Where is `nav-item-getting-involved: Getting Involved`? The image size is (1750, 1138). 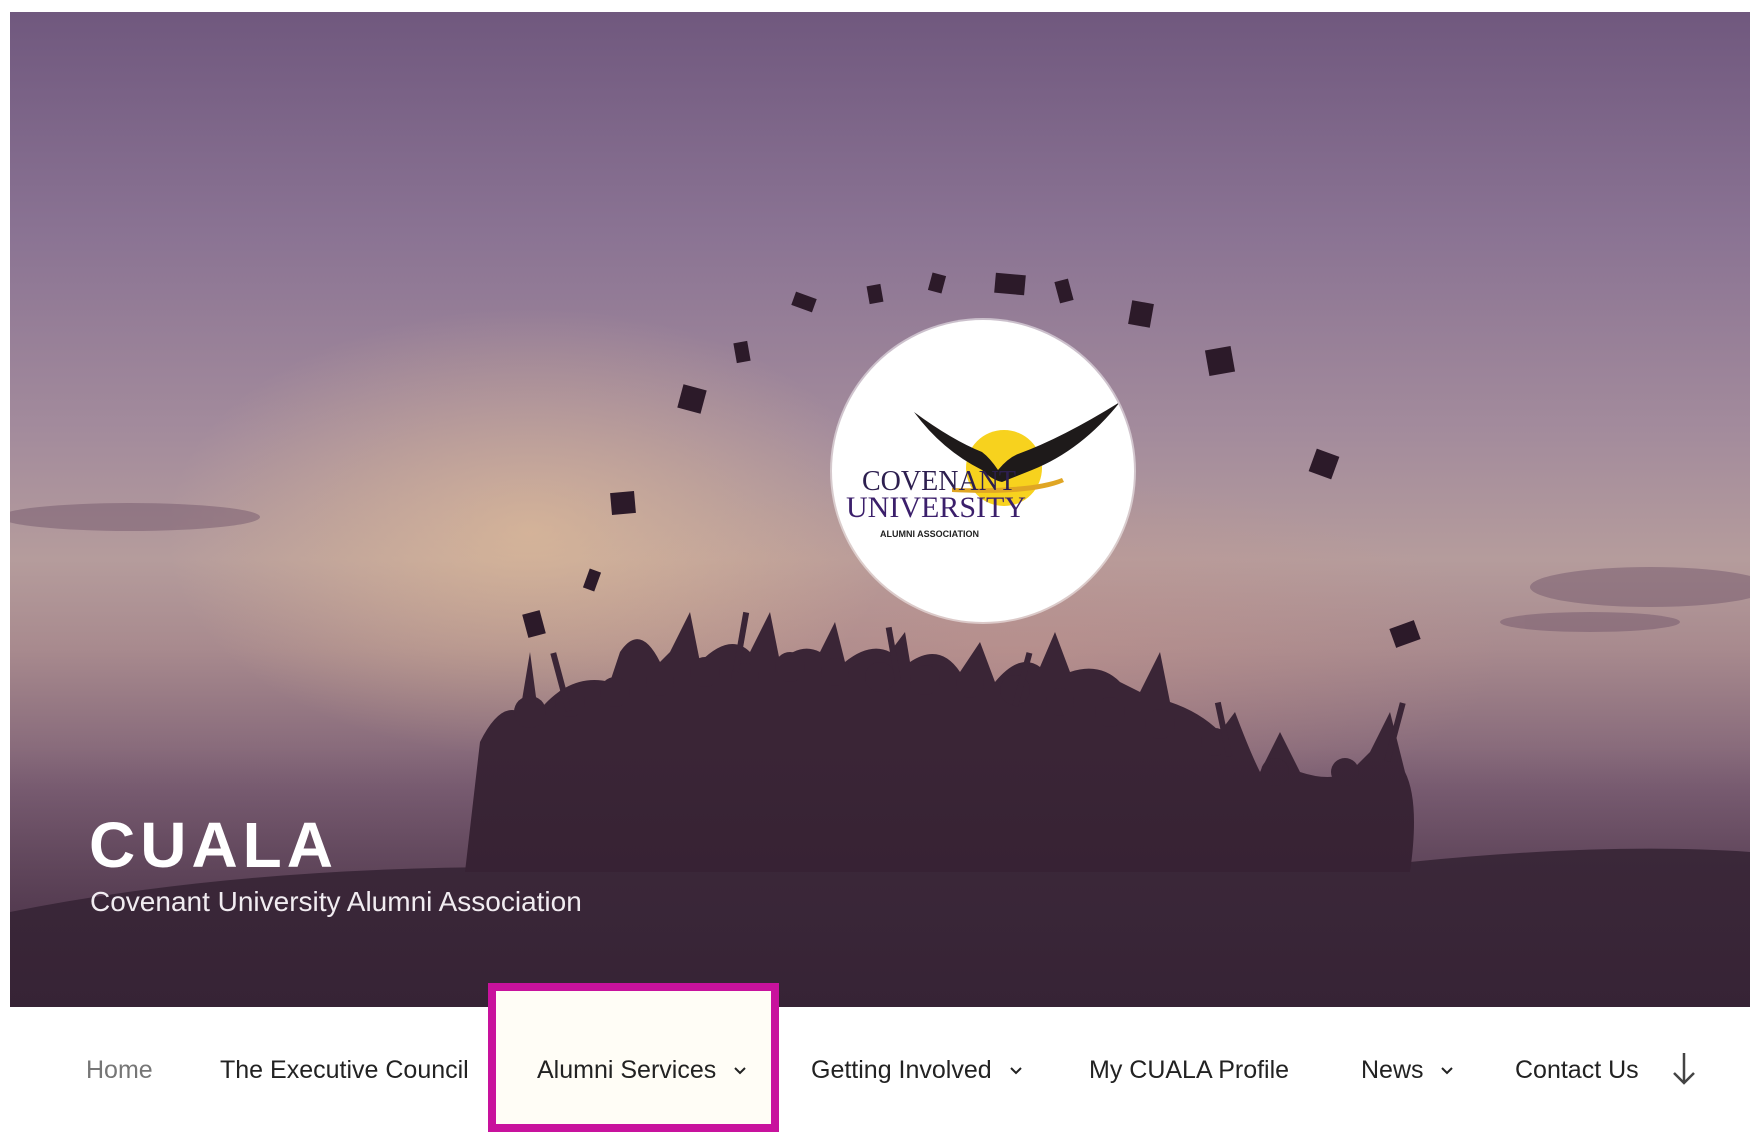 nav-item-getting-involved: Getting Involved is located at coordinates (917, 1070).